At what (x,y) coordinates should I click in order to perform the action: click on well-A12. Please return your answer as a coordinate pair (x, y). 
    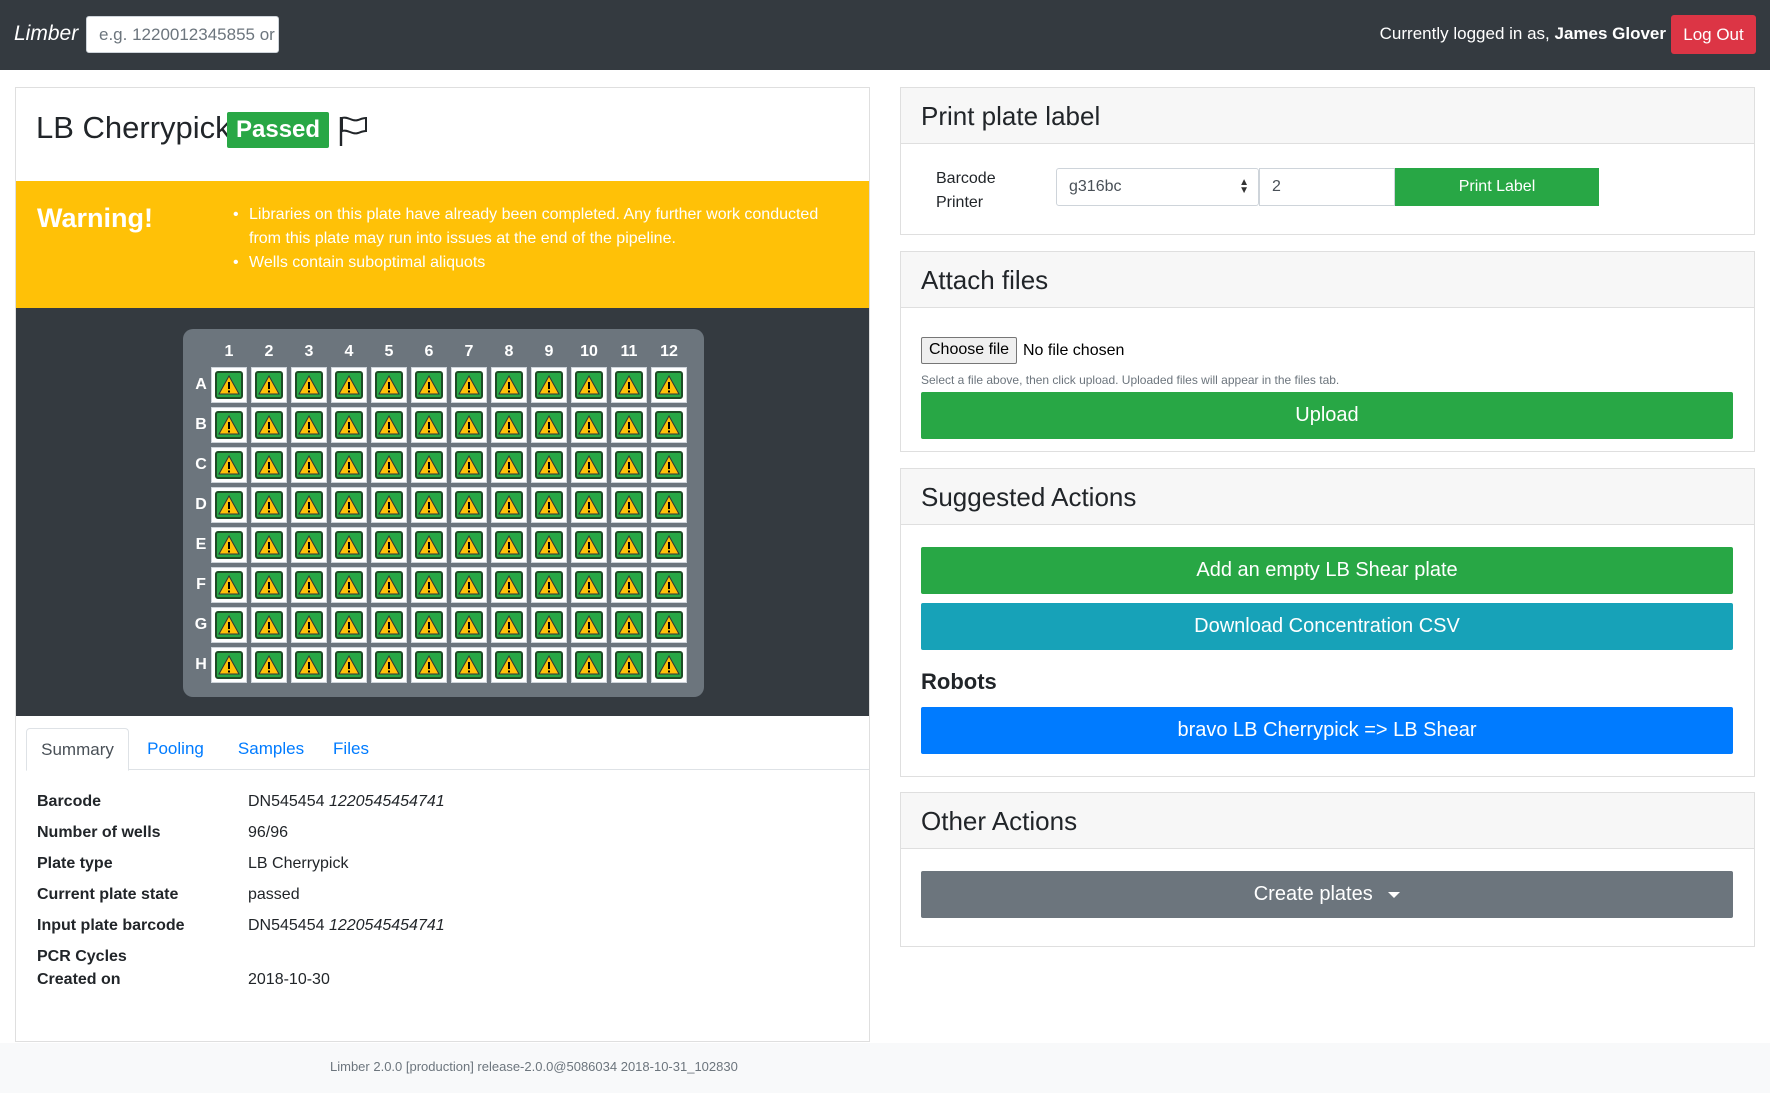
    Looking at the image, I should click on (669, 385).